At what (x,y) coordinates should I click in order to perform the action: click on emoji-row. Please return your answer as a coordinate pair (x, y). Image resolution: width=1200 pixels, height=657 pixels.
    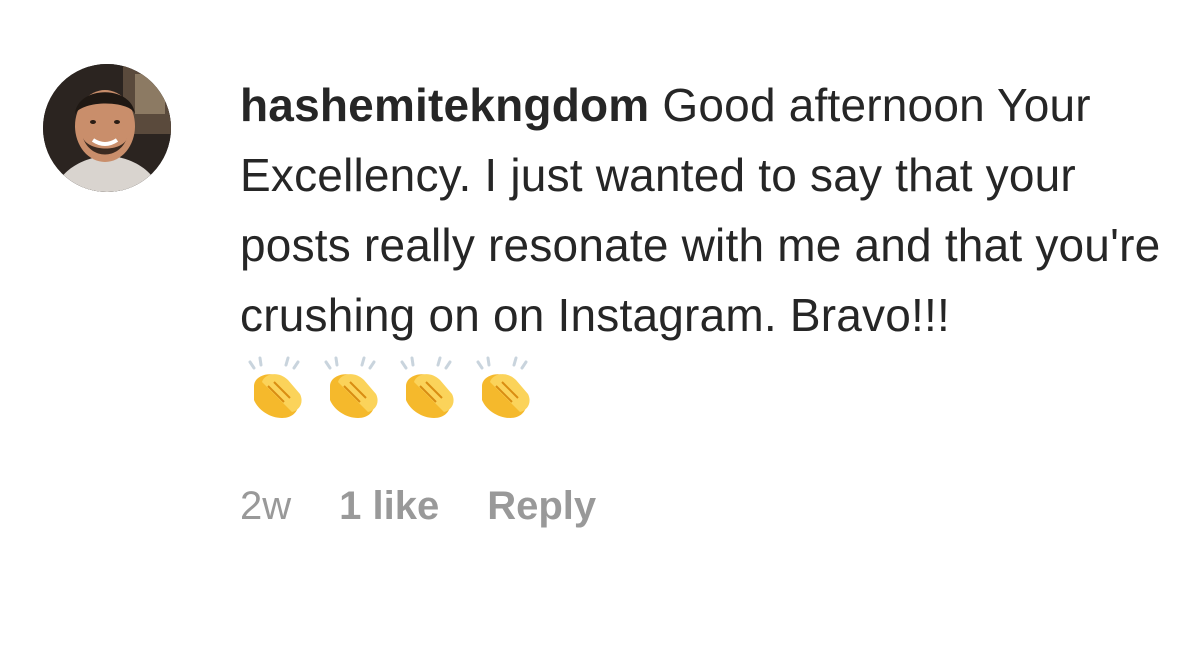
    Looking at the image, I should click on (705, 389).